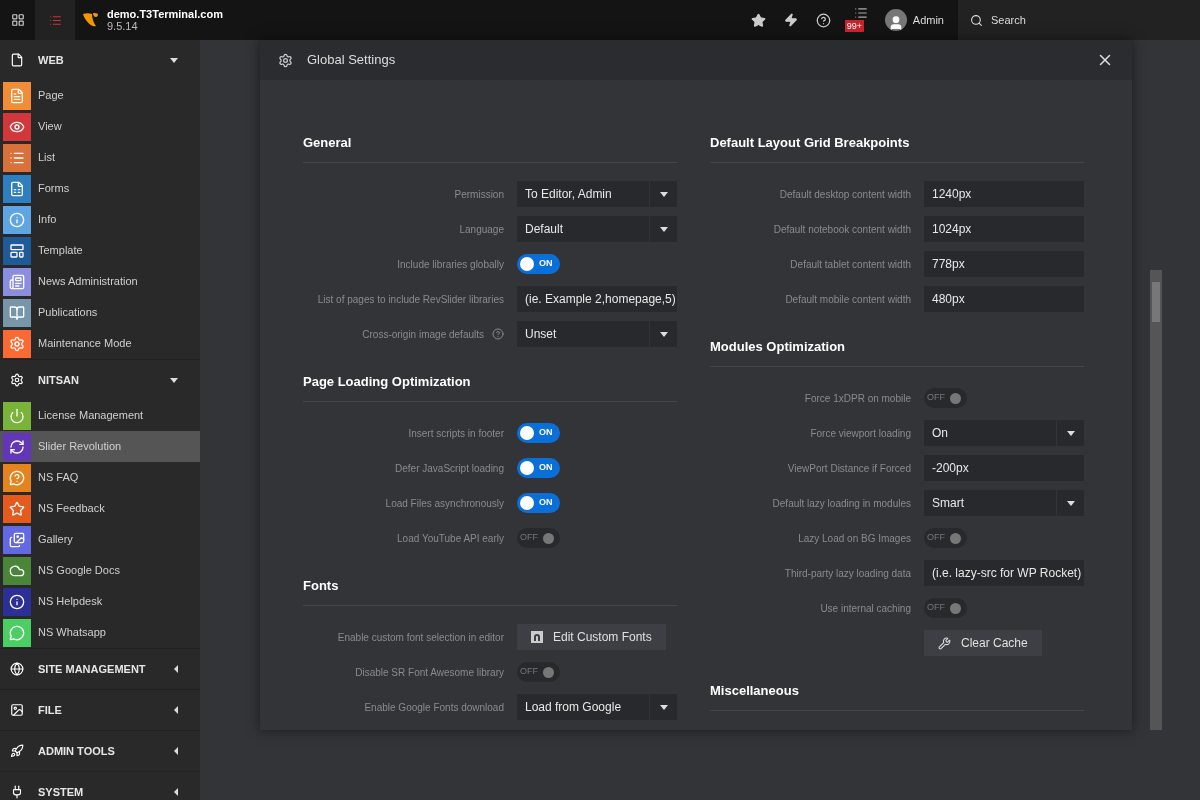 The image size is (1200, 800). What do you see at coordinates (597, 707) in the screenshot?
I see `select-field: Load from Google` at bounding box center [597, 707].